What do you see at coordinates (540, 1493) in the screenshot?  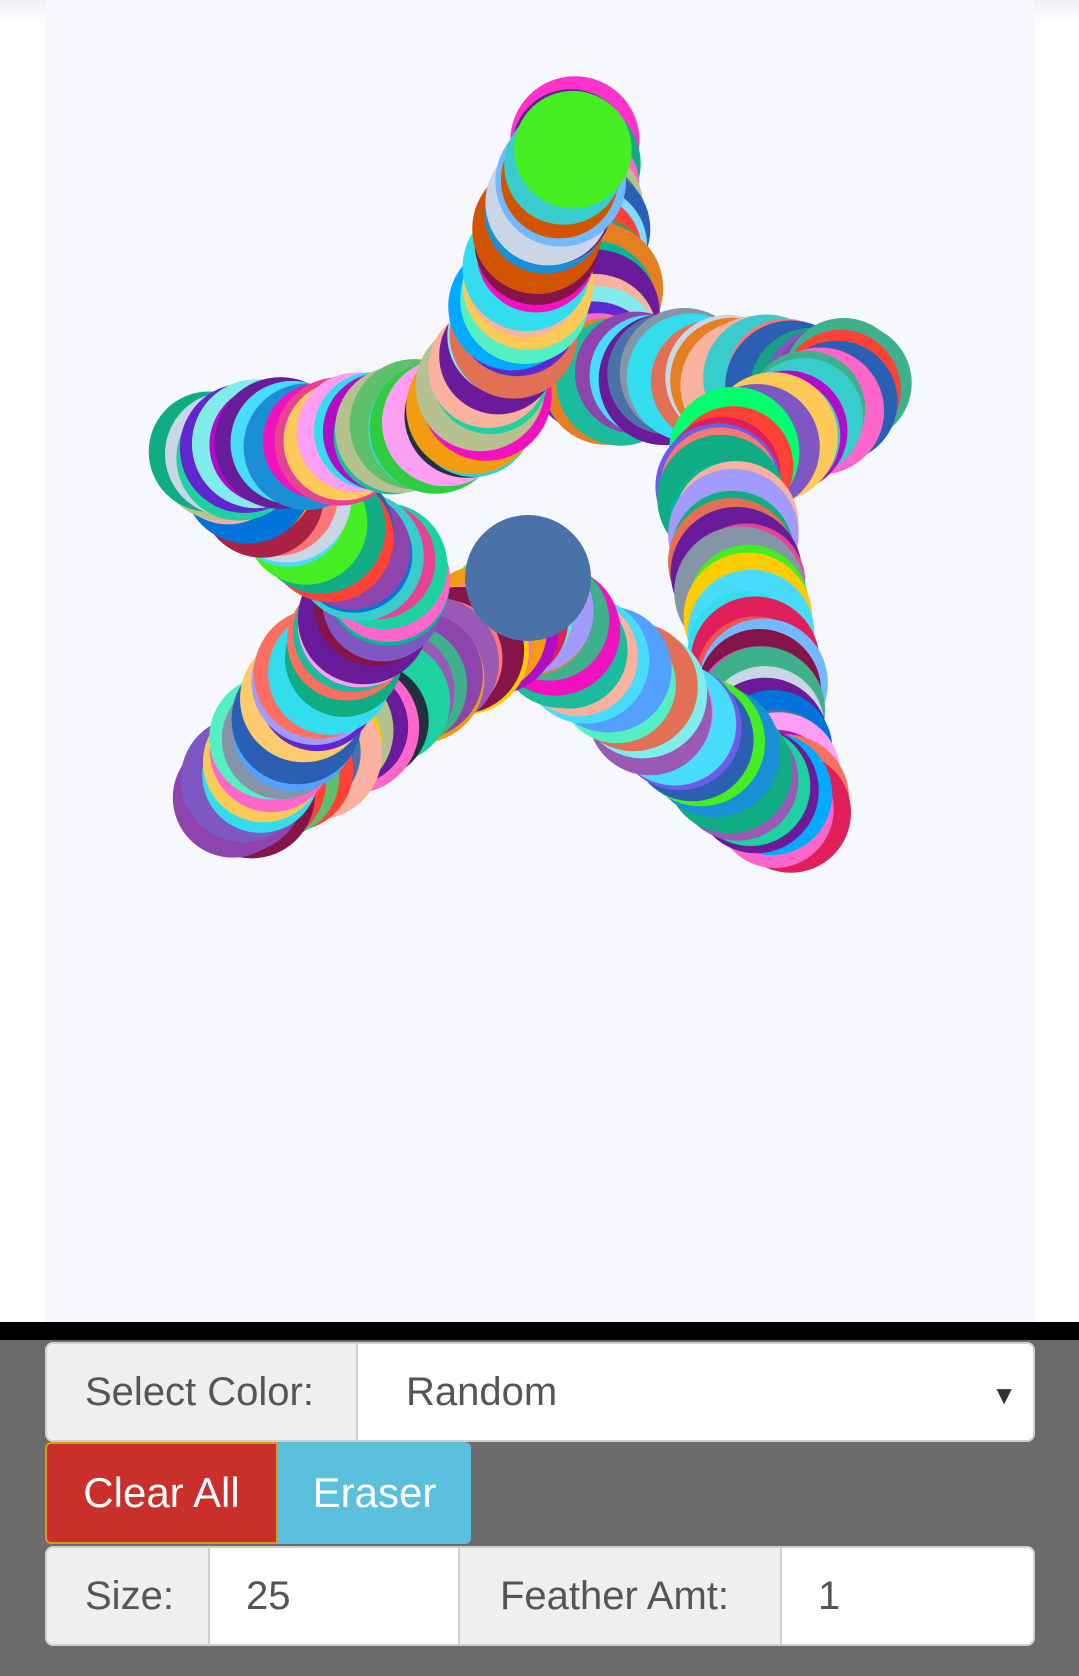 I see `button-group: Clear All Eraser` at bounding box center [540, 1493].